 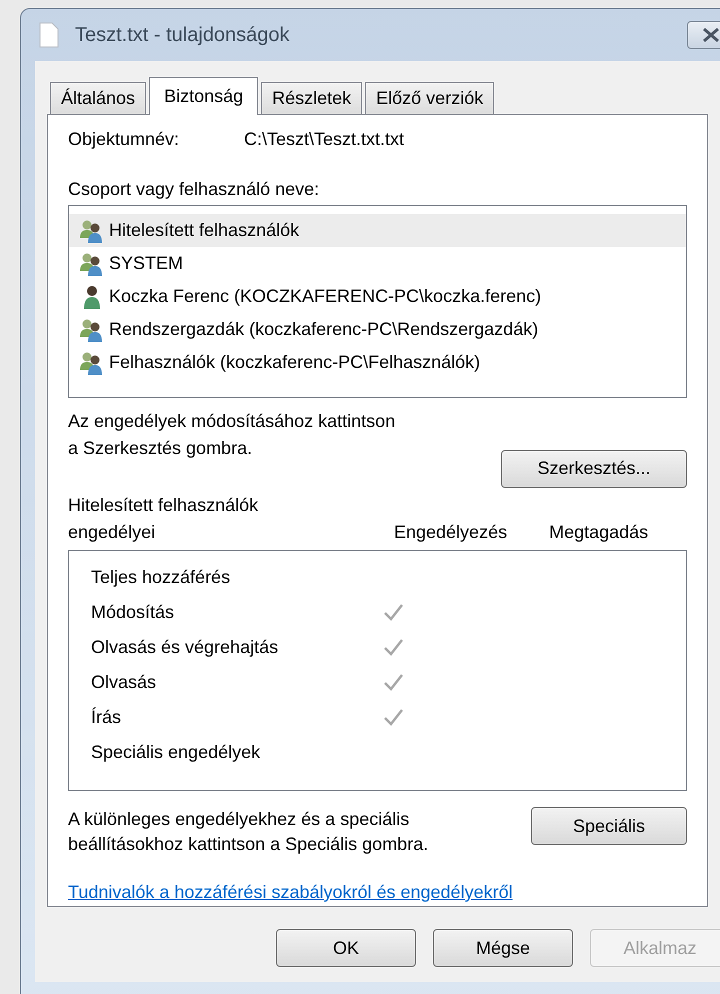 What do you see at coordinates (451, 532) in the screenshot?
I see `allow-header: Engedélyezés` at bounding box center [451, 532].